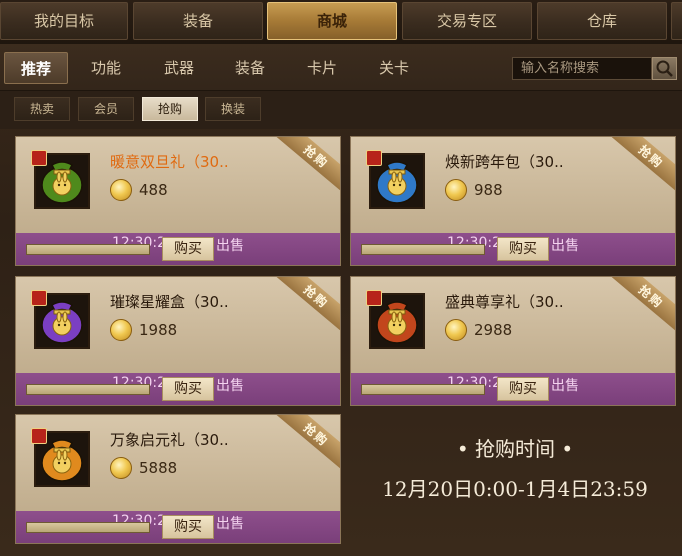 Image resolution: width=682 pixels, height=556 pixels. What do you see at coordinates (582, 68) in the screenshot?
I see `search-input: 输入名称搜索` at bounding box center [582, 68].